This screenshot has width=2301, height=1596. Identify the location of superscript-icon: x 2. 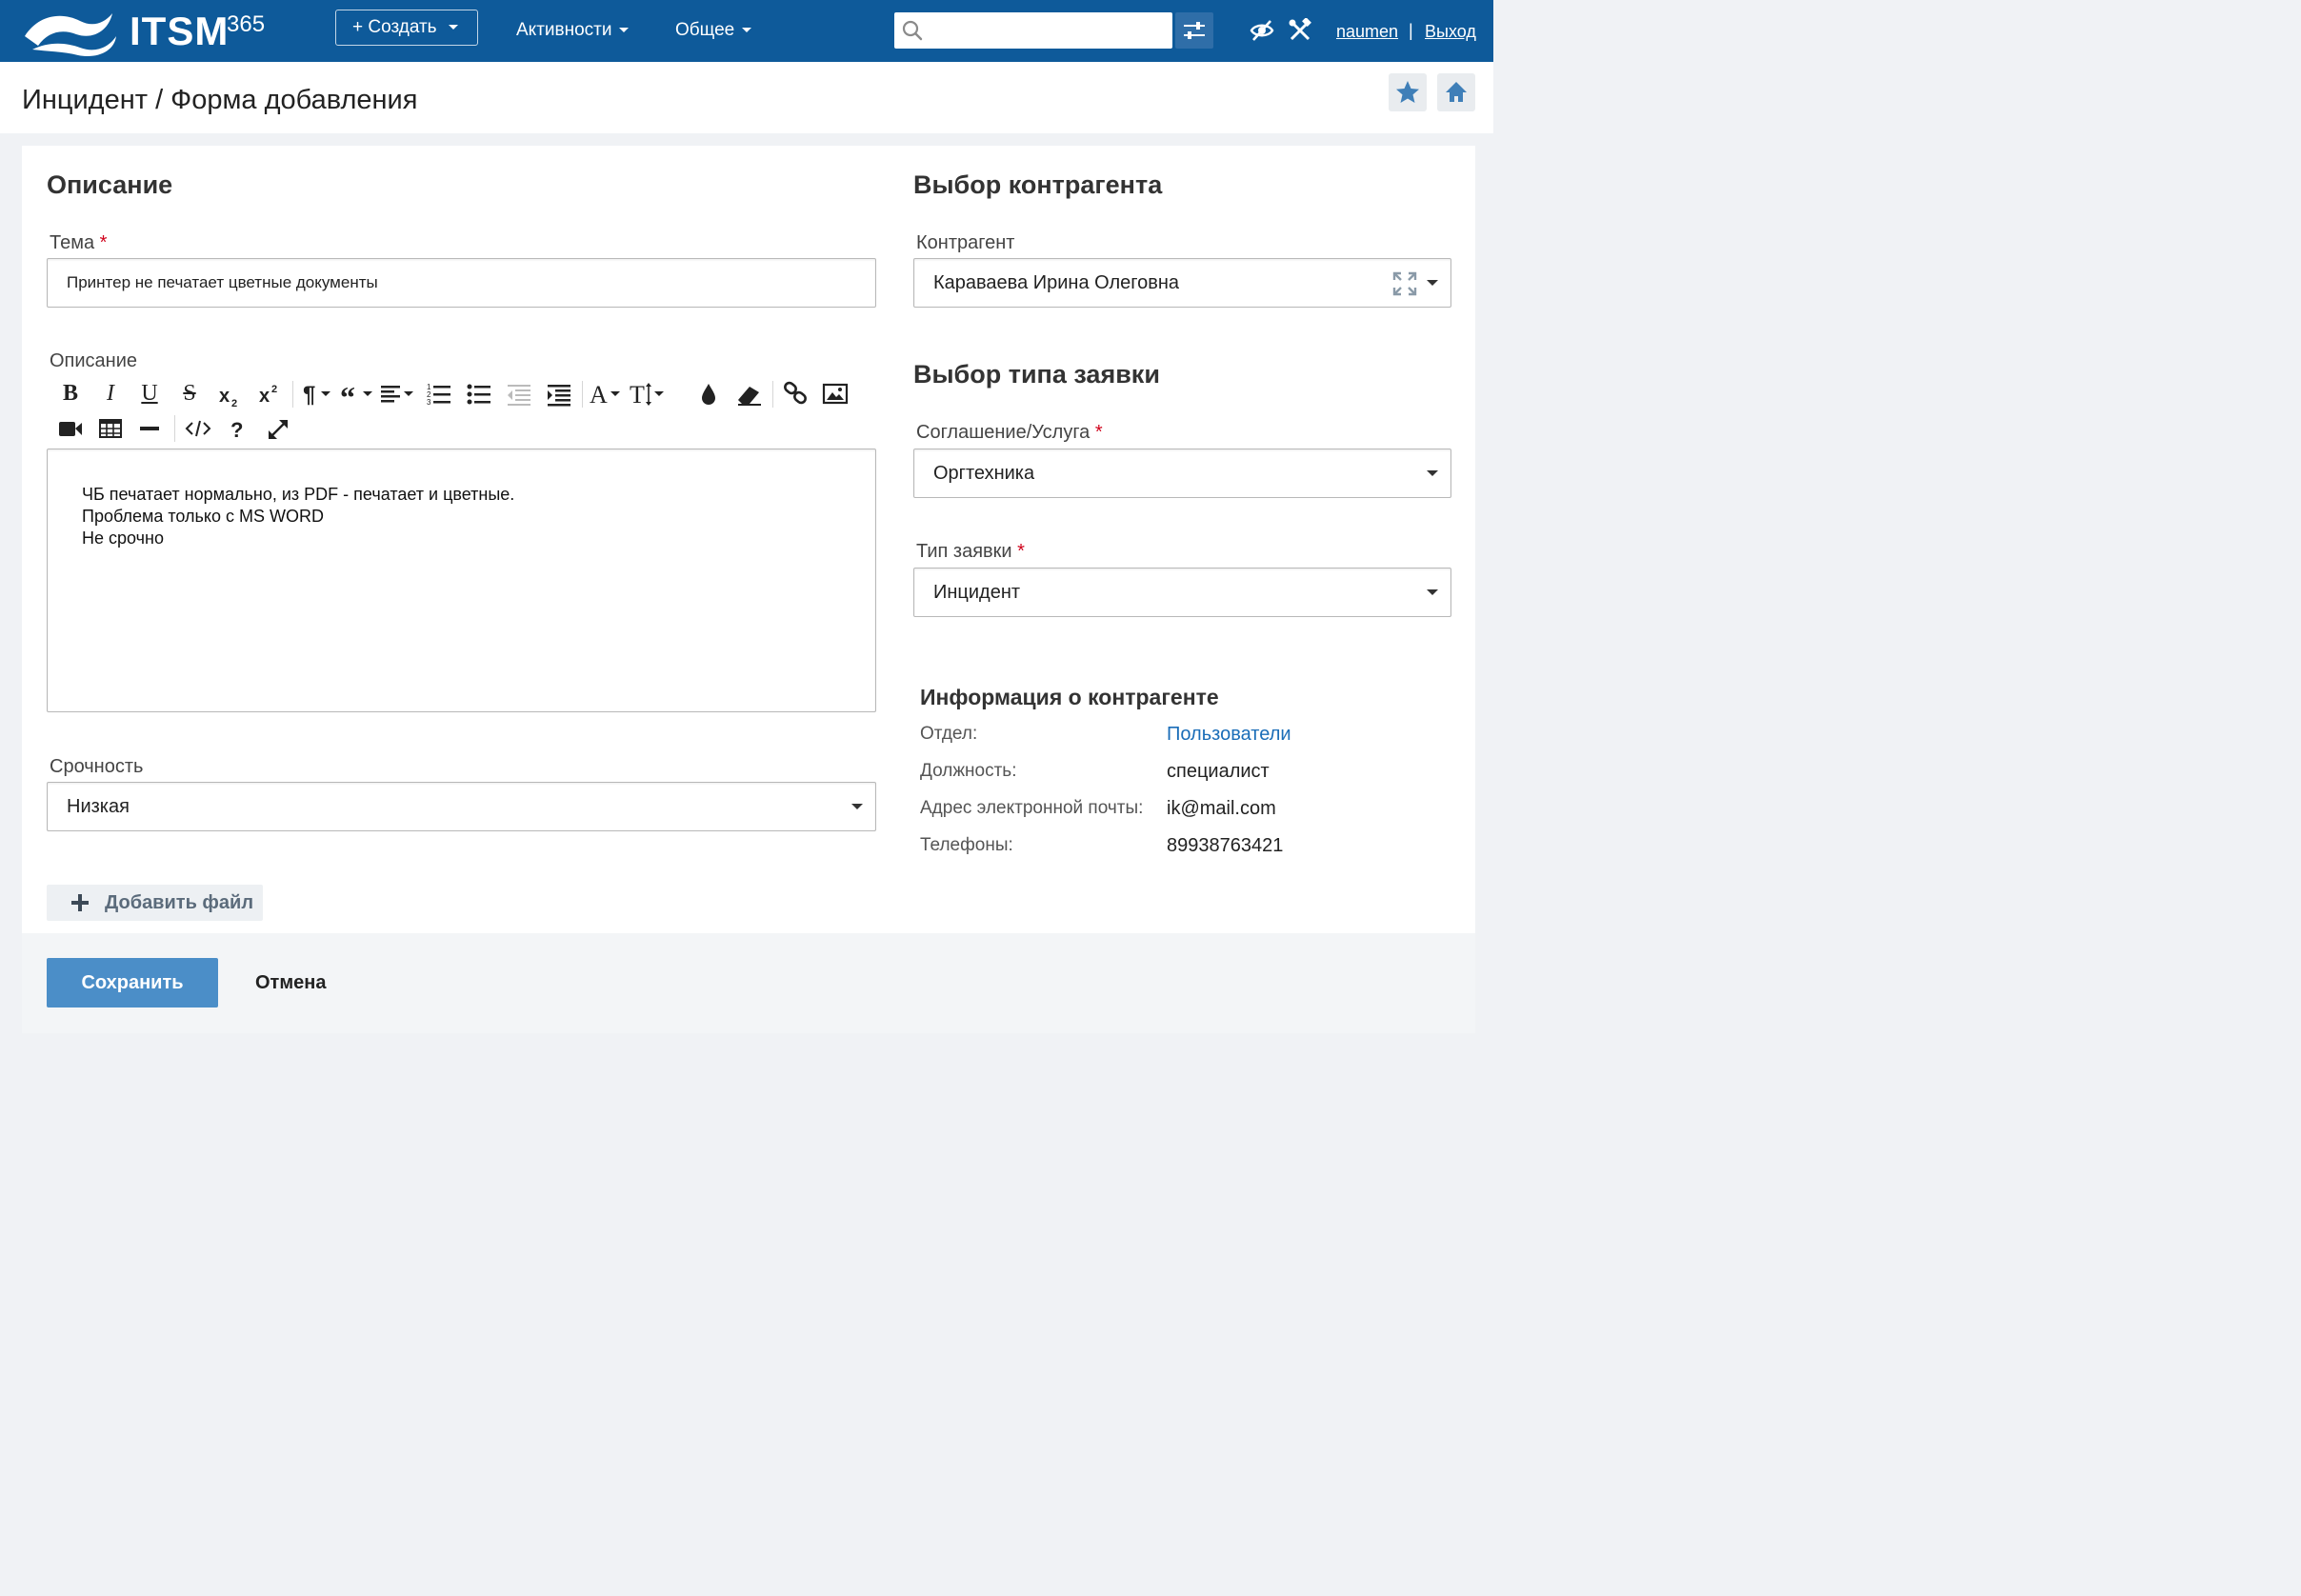
(270, 393).